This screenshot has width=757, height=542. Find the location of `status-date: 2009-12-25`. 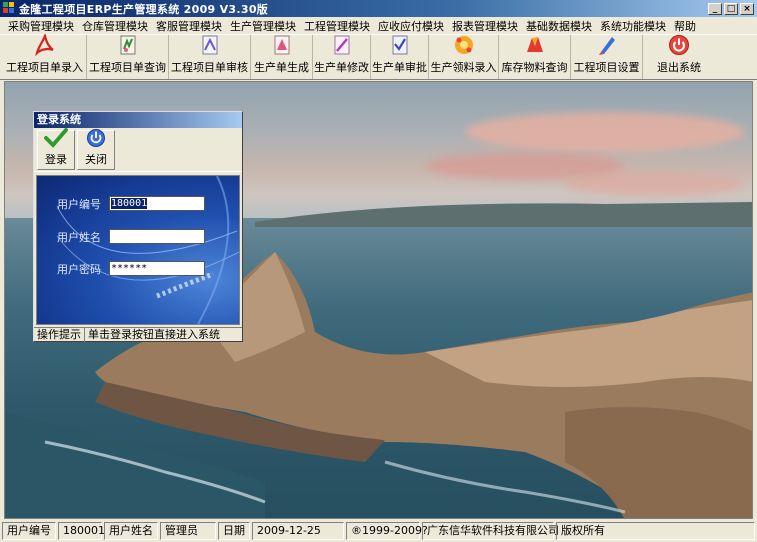

status-date: 2009-12-25 is located at coordinates (298, 531).